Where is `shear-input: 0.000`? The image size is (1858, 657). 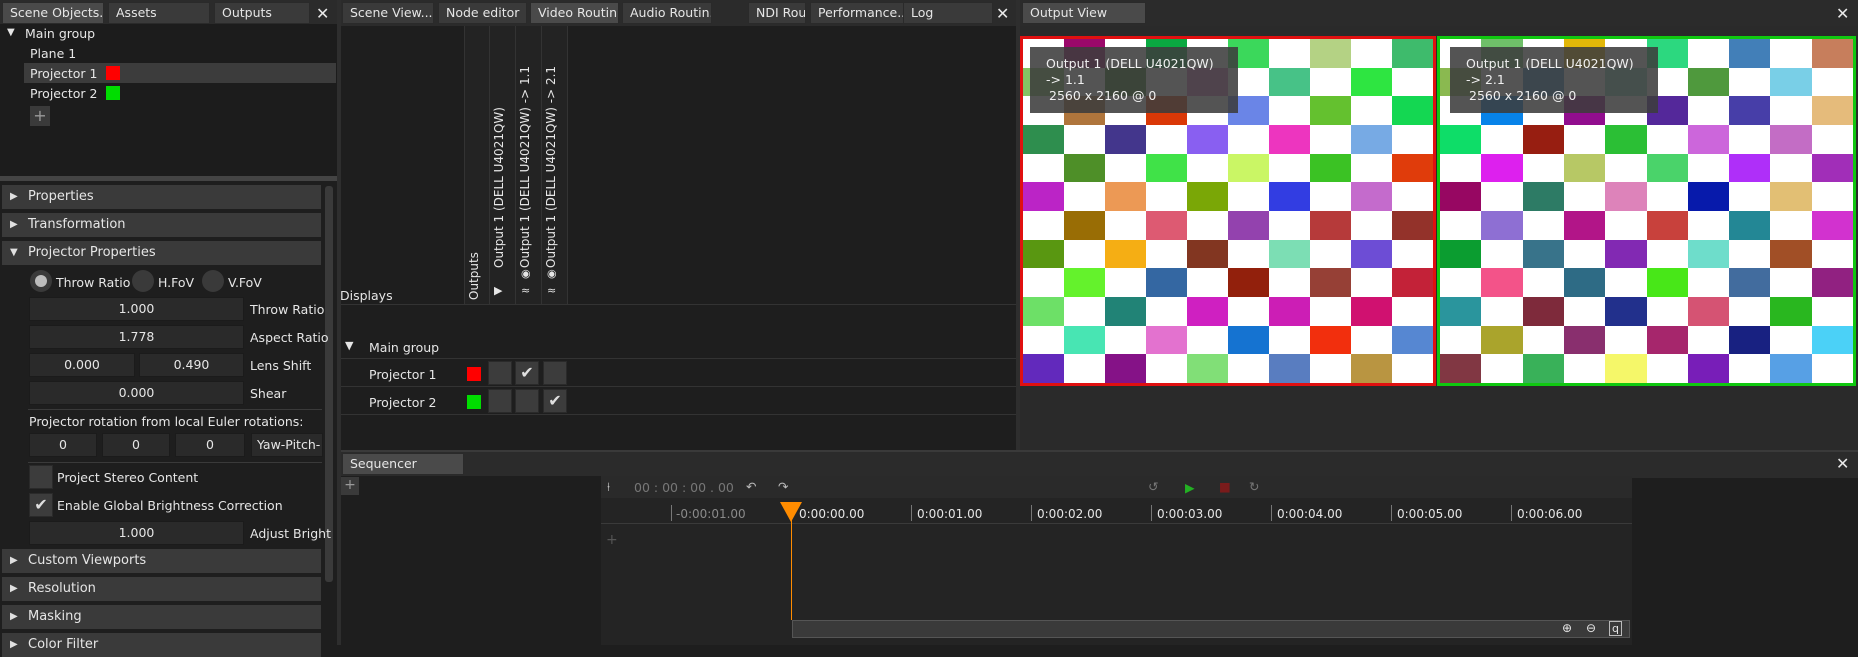
shear-input: 0.000 is located at coordinates (136, 393).